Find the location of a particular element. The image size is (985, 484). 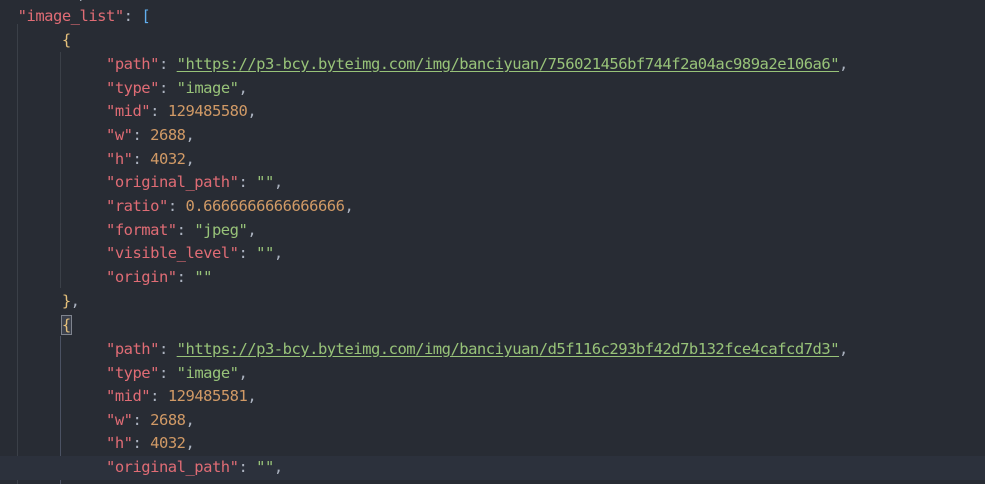

json-number-value: 129485581 is located at coordinates (207, 396).